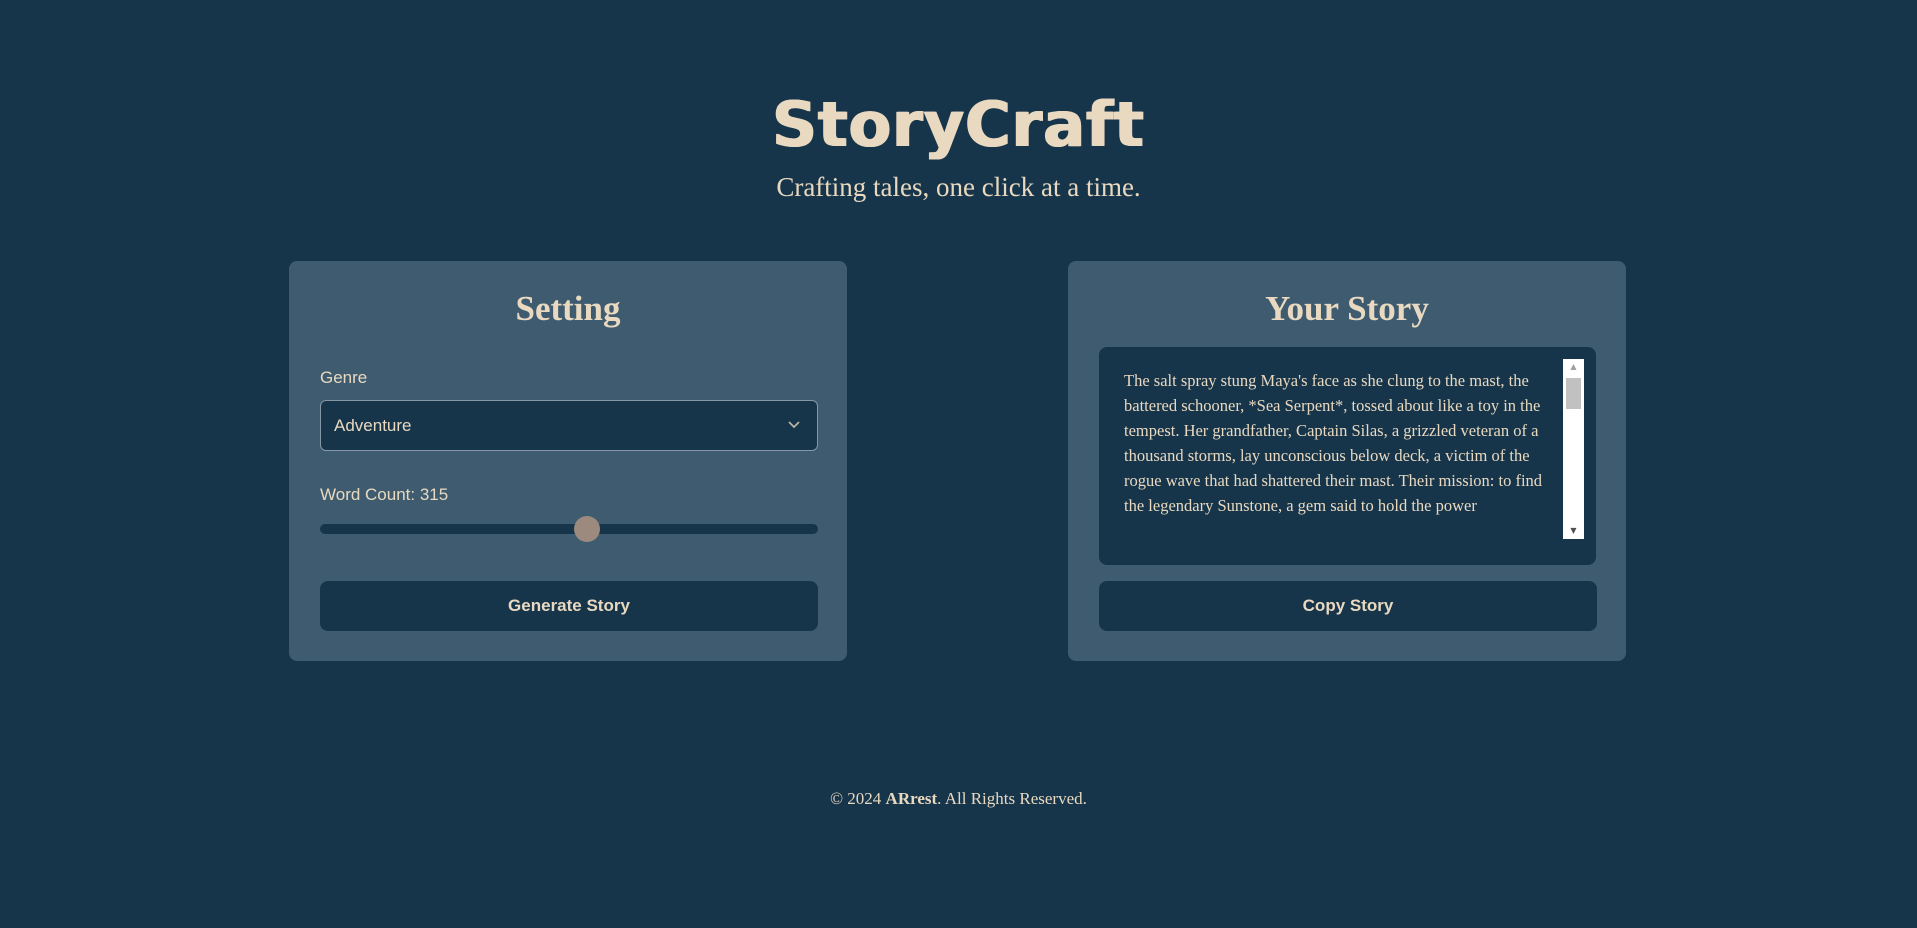  What do you see at coordinates (1347, 308) in the screenshot?
I see `story-panel-title: Your Story` at bounding box center [1347, 308].